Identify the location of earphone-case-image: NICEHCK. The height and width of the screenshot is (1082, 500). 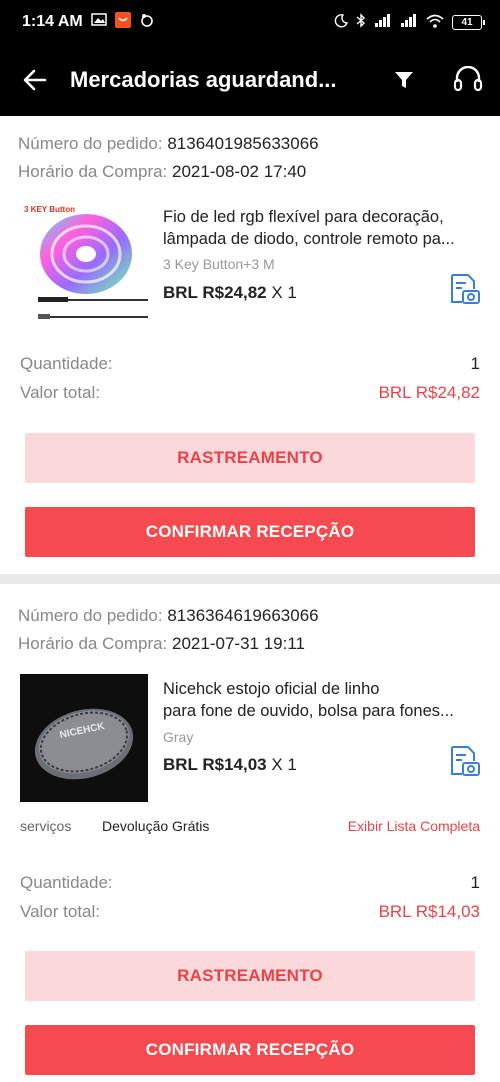
(84, 738).